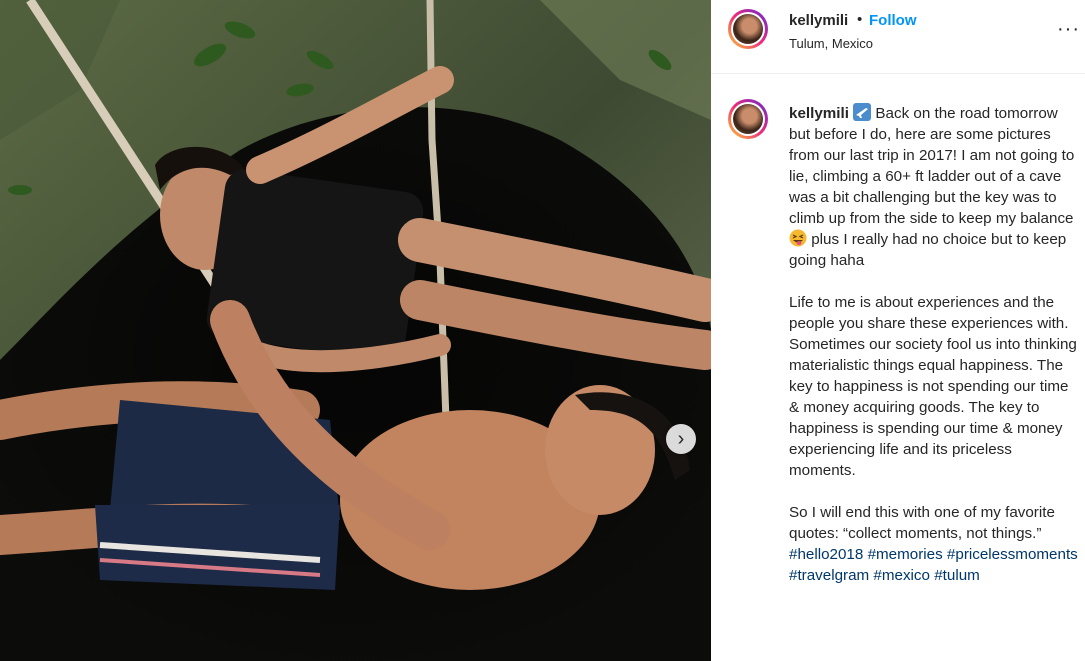 Image resolution: width=1085 pixels, height=661 pixels. I want to click on next-photo-button: ›, so click(681, 439).